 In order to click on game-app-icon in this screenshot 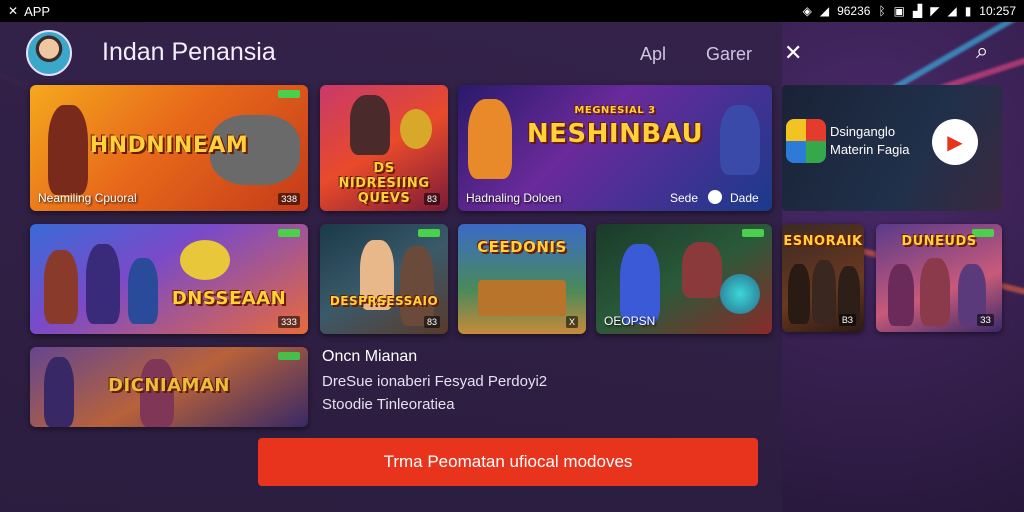, I will do `click(806, 141)`.